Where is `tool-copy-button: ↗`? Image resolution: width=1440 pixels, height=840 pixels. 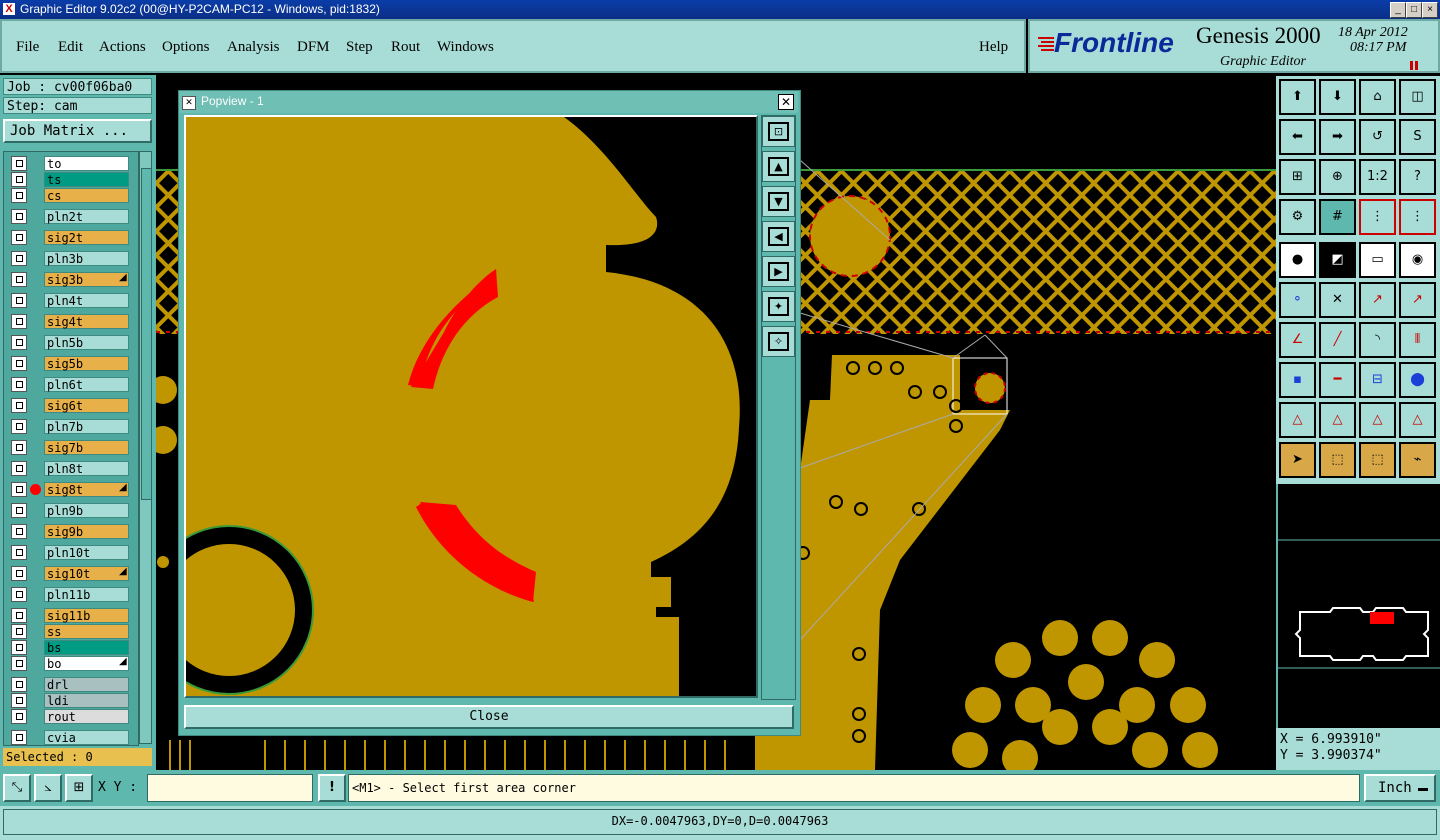 tool-copy-button: ↗ is located at coordinates (1417, 300).